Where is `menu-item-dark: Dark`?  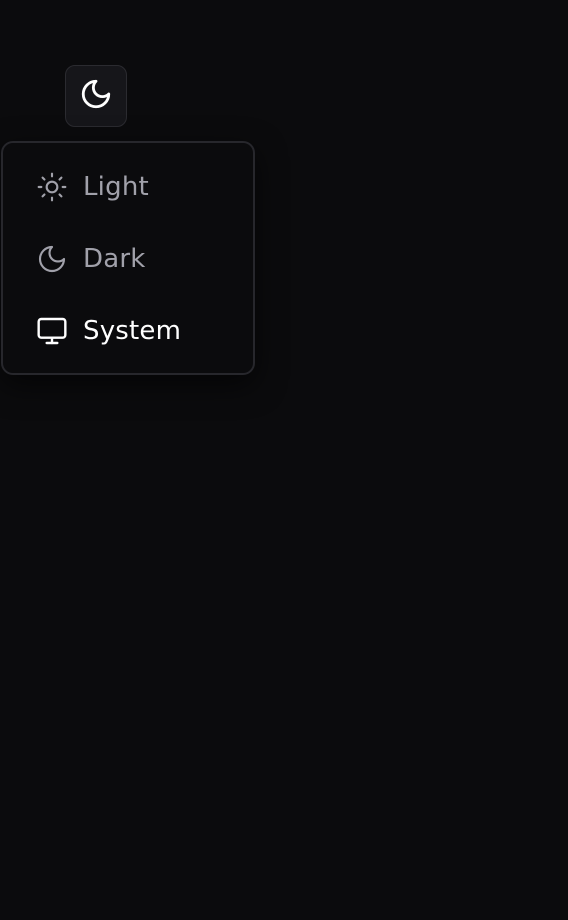
menu-item-dark: Dark is located at coordinates (128, 259).